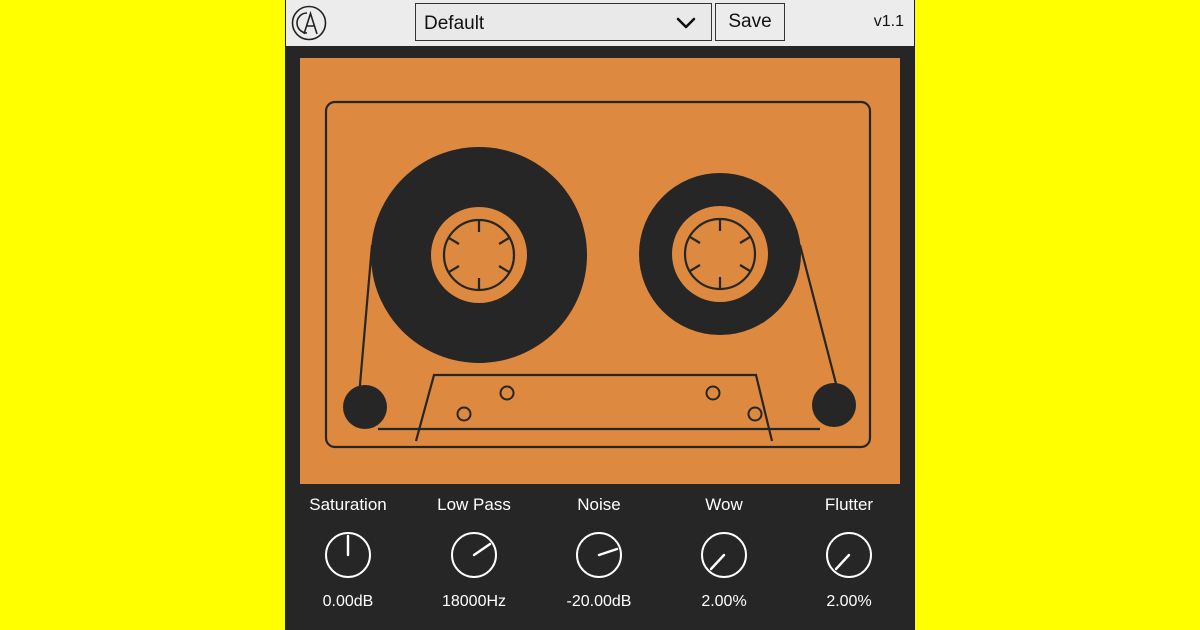 The image size is (1200, 630). What do you see at coordinates (365, 407) in the screenshot?
I see `left-guide-roller` at bounding box center [365, 407].